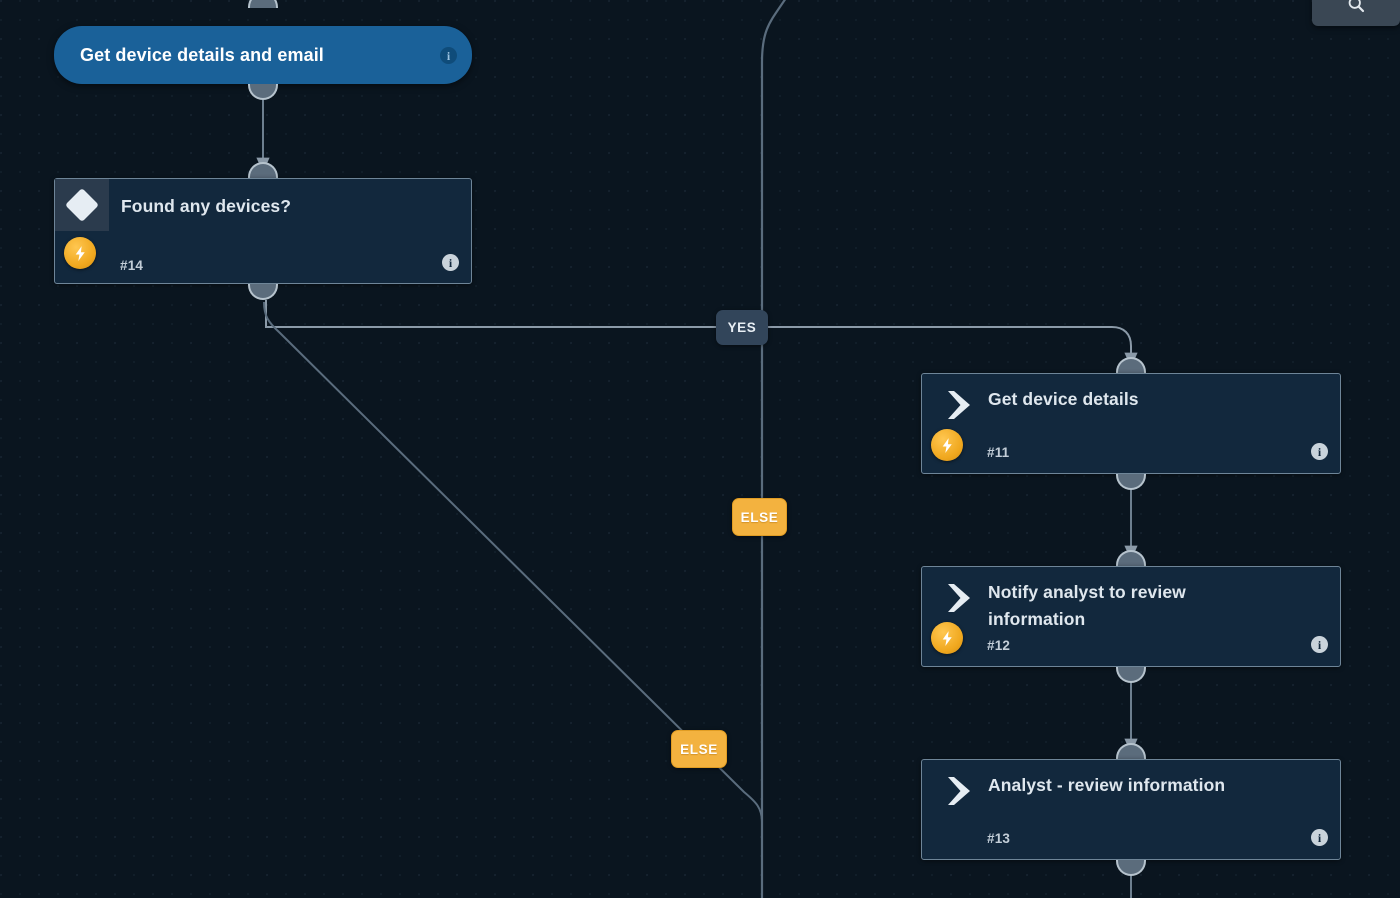  I want to click on node-get-device-details: Get device details #11 i, so click(1131, 423).